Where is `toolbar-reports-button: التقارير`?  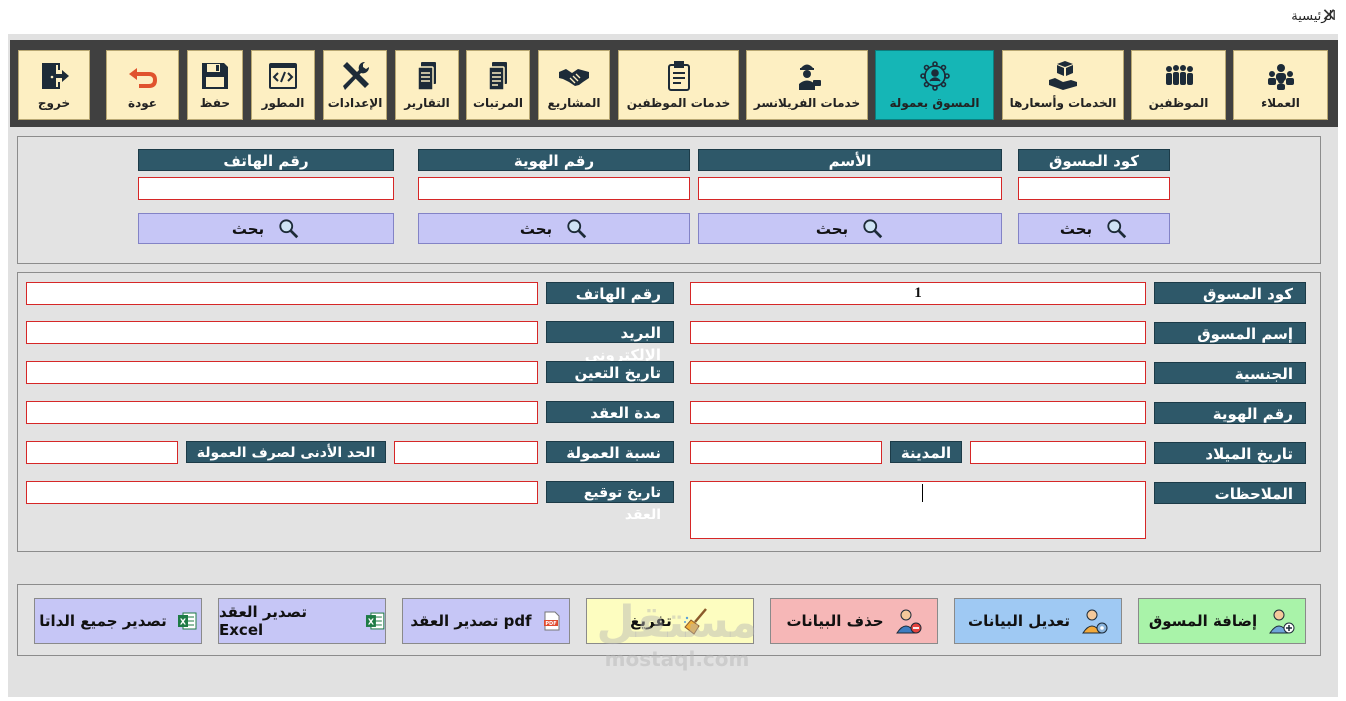
toolbar-reports-button: التقارير is located at coordinates (427, 85).